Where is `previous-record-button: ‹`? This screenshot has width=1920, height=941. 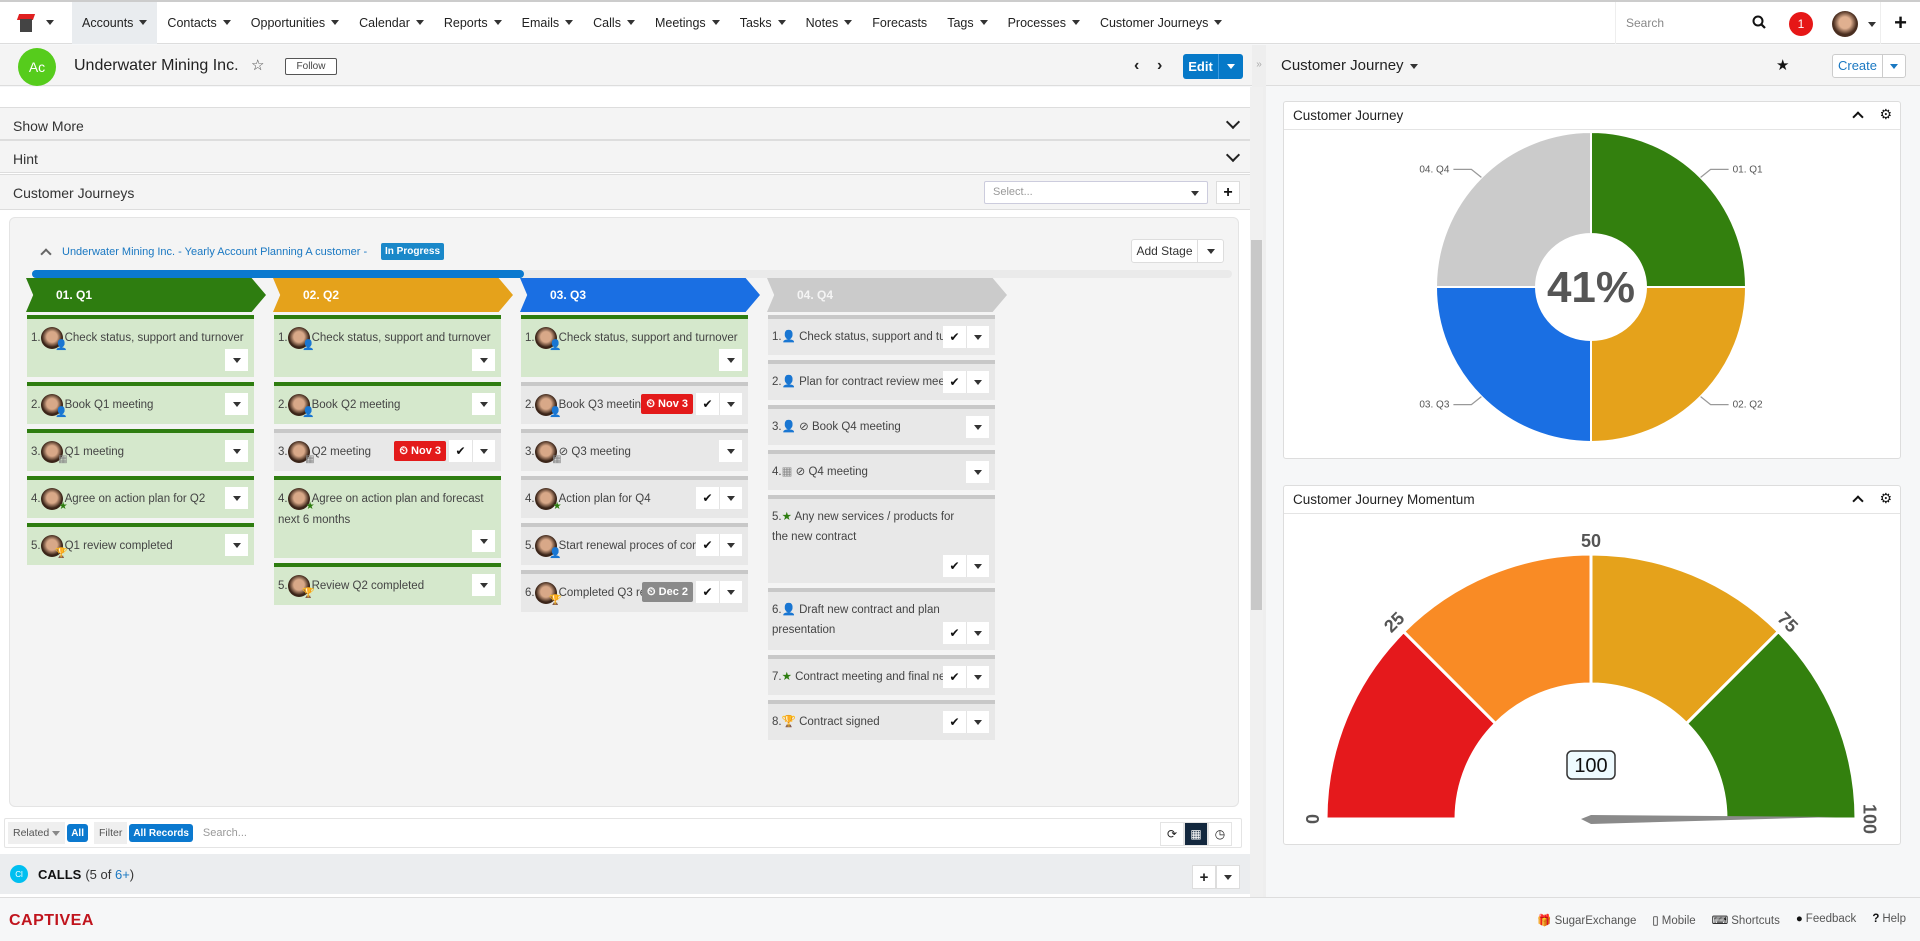
previous-record-button: ‹ is located at coordinates (1136, 66).